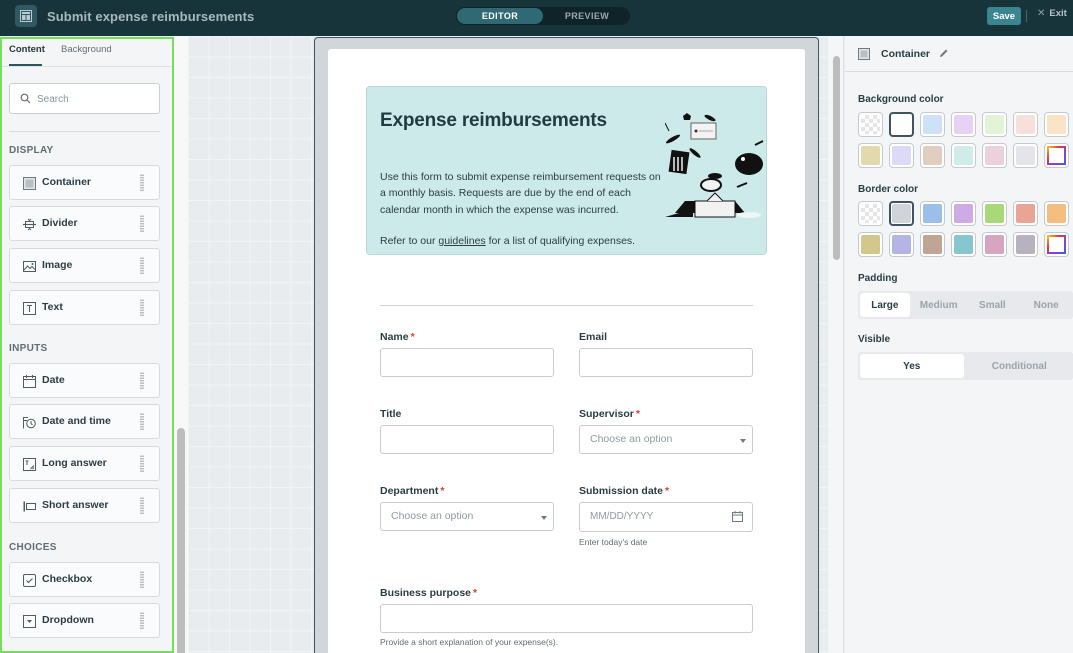  Describe the element at coordinates (1020, 366) in the screenshot. I see `visible-option-conditional: Conditional` at that location.